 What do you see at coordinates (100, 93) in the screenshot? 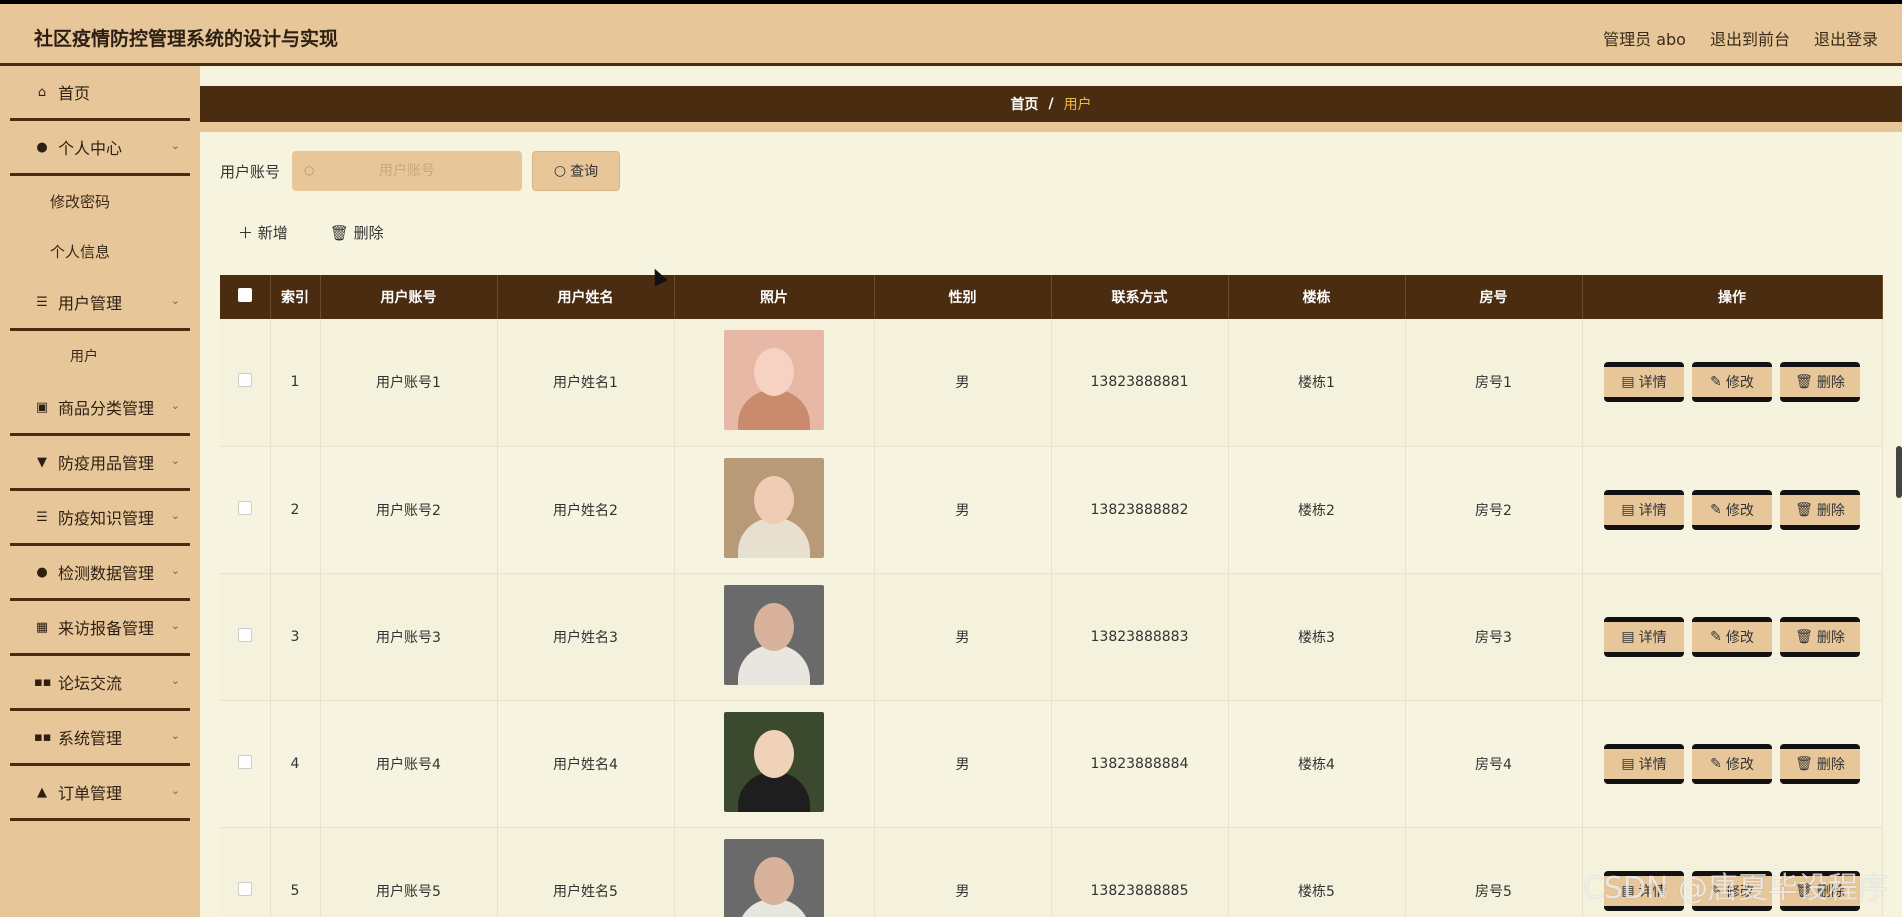
I see `sidebar-item-home: ⌂ 首页` at bounding box center [100, 93].